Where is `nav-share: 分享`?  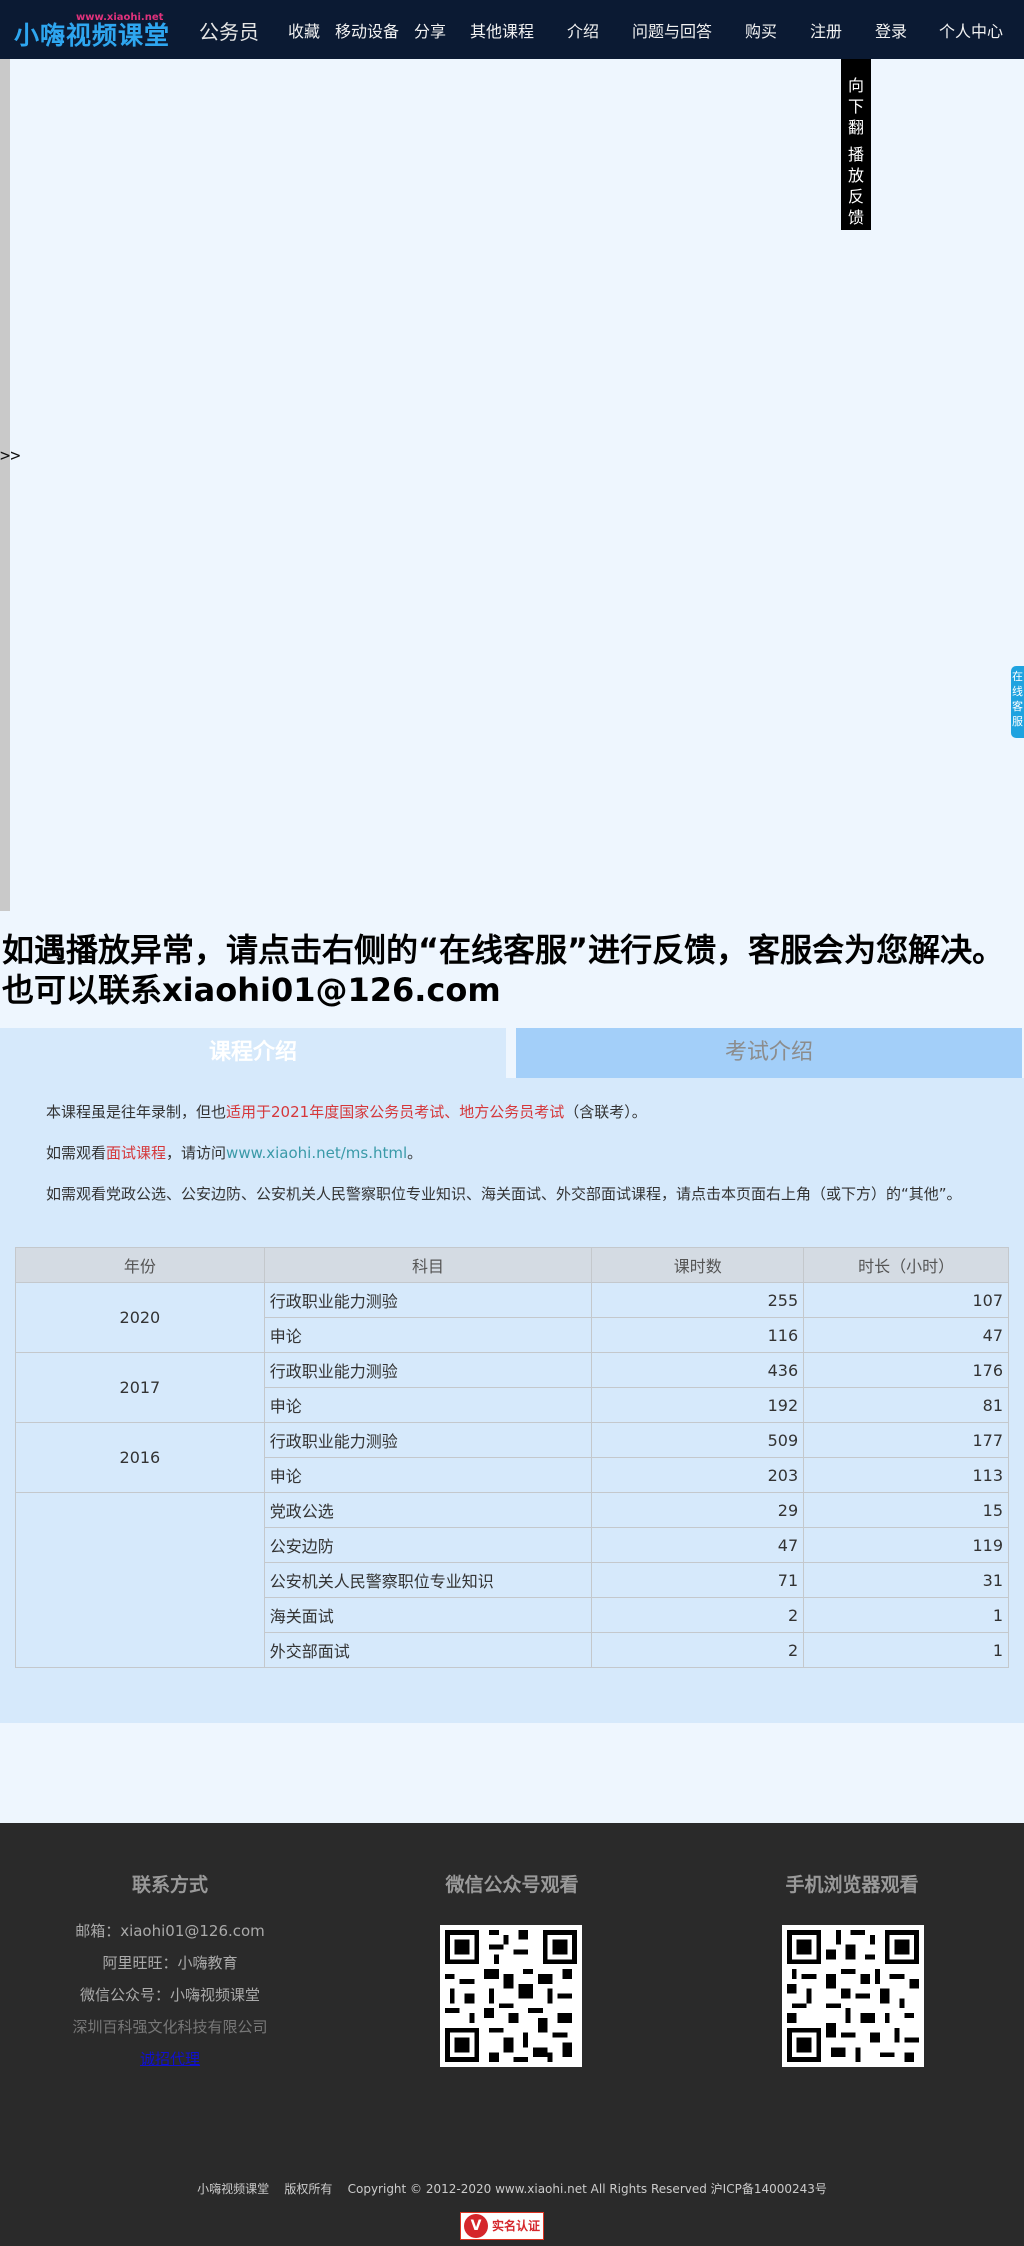
nav-share: 分享 is located at coordinates (430, 30).